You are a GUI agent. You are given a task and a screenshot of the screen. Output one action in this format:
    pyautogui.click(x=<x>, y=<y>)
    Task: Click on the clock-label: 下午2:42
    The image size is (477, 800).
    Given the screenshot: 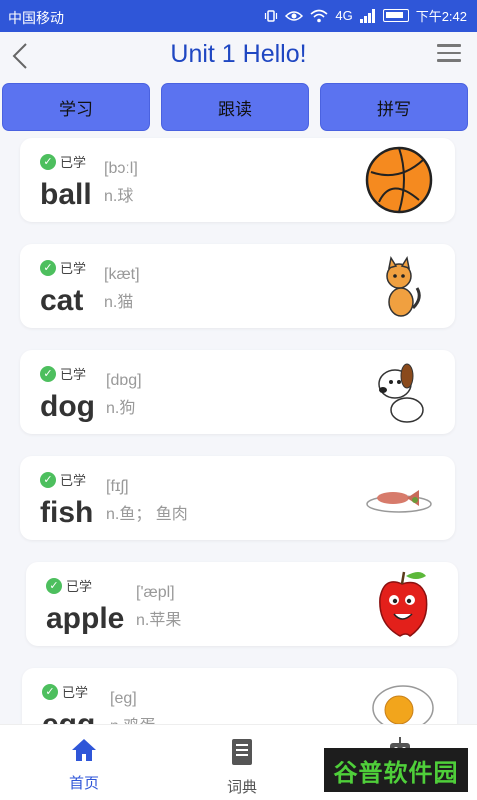 What is the action you would take?
    pyautogui.click(x=441, y=16)
    